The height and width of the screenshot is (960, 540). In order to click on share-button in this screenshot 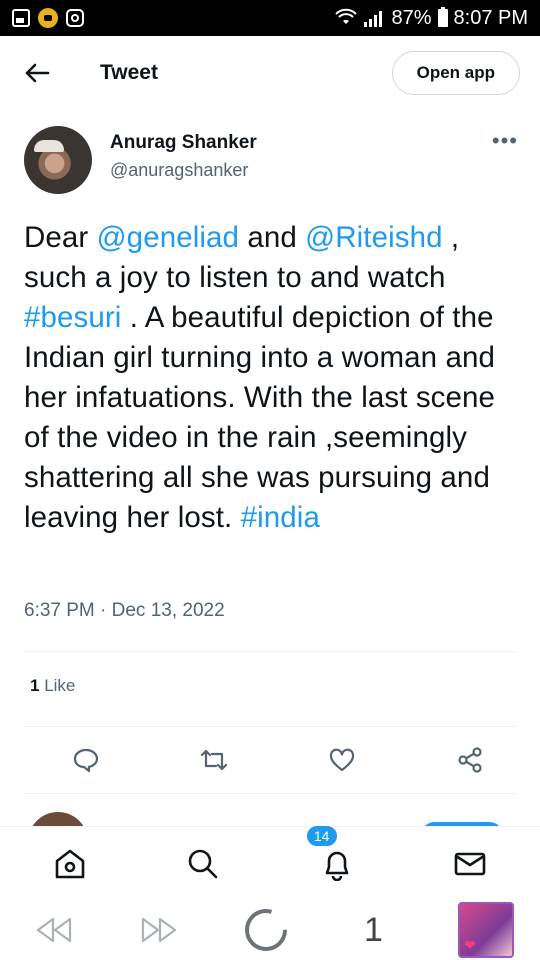, I will do `click(470, 760)`.